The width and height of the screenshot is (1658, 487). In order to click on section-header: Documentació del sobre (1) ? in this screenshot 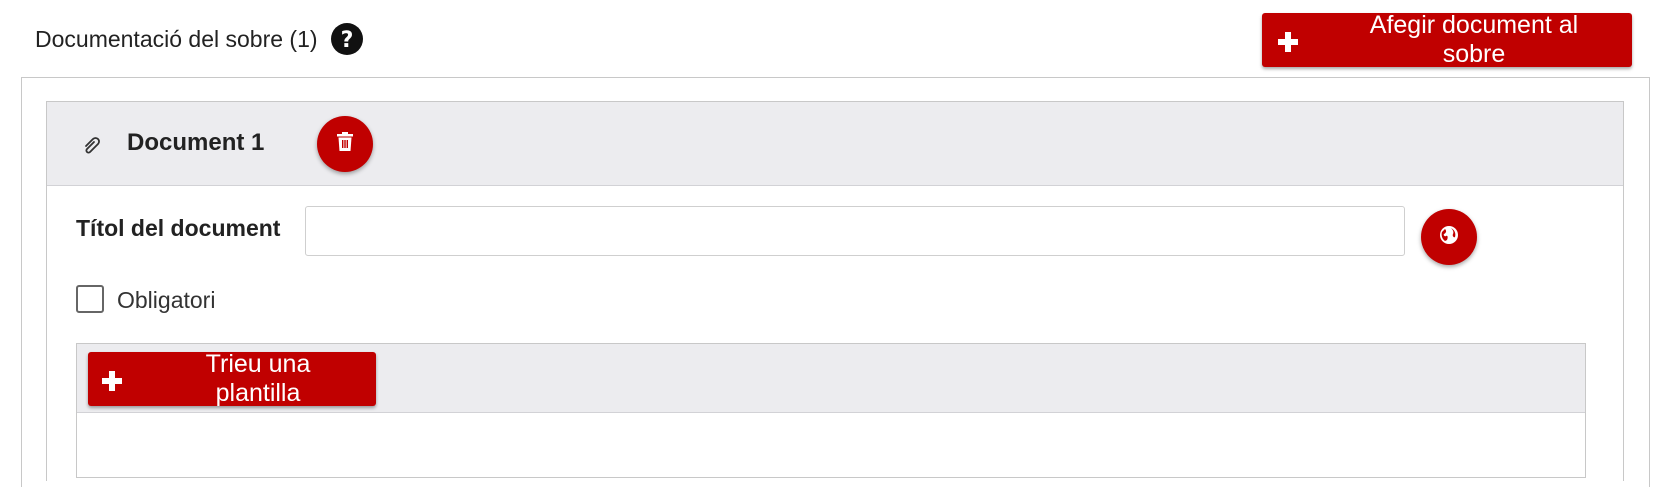, I will do `click(199, 39)`.